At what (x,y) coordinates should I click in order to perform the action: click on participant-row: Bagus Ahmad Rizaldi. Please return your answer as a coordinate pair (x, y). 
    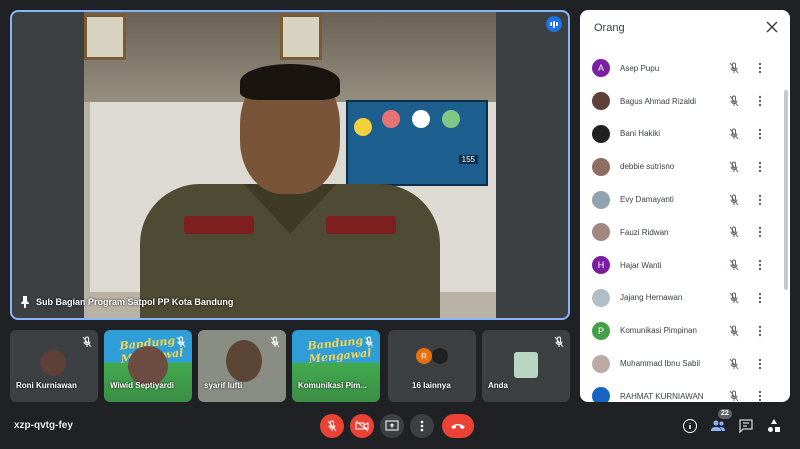
    Looking at the image, I should click on (680, 101).